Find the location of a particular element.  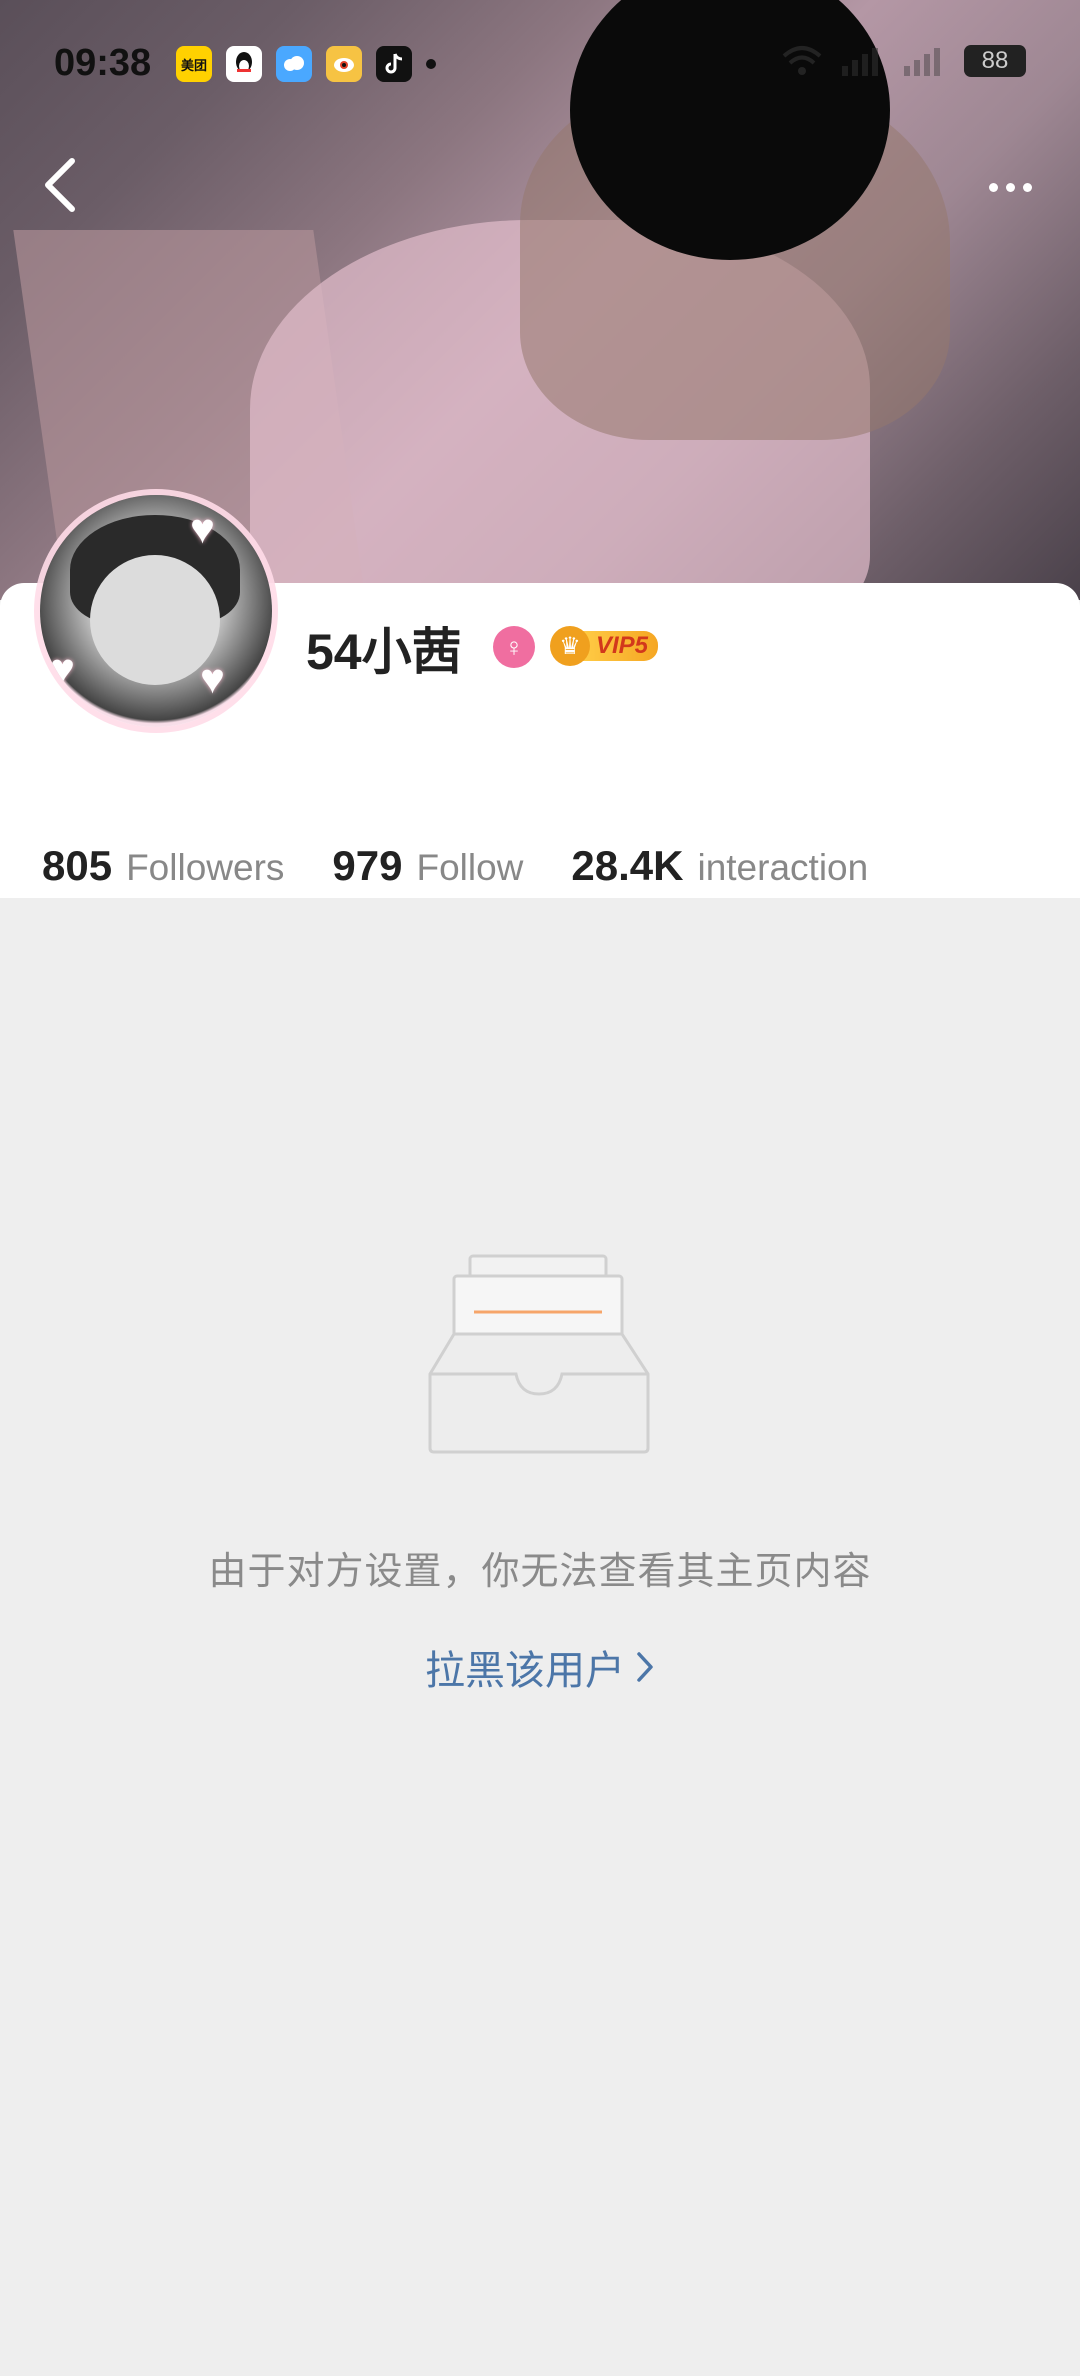

battery-indicator: 88 is located at coordinates (995, 61).